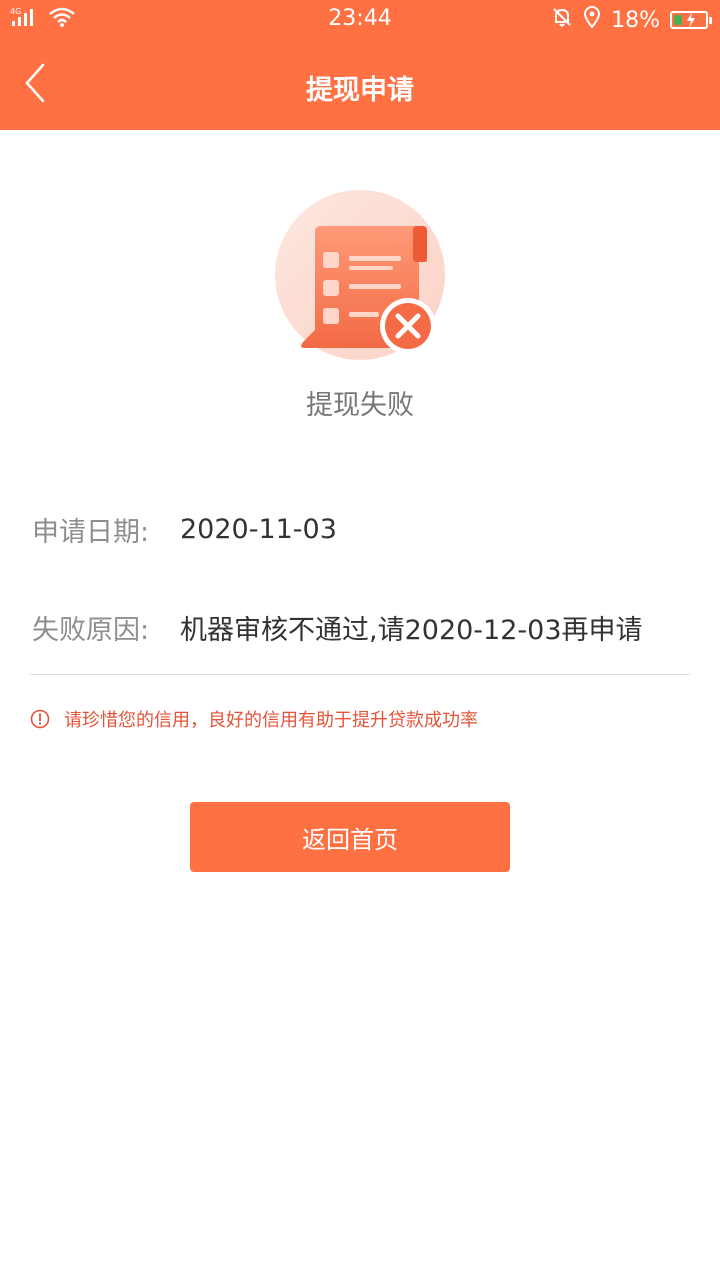  I want to click on detail-row-date: 申请日期: 2020-11-03, so click(184, 529).